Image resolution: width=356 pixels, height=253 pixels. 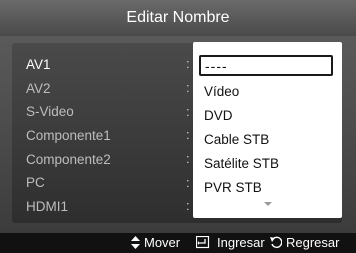 I want to click on enter-label: Ingresar, so click(x=241, y=242).